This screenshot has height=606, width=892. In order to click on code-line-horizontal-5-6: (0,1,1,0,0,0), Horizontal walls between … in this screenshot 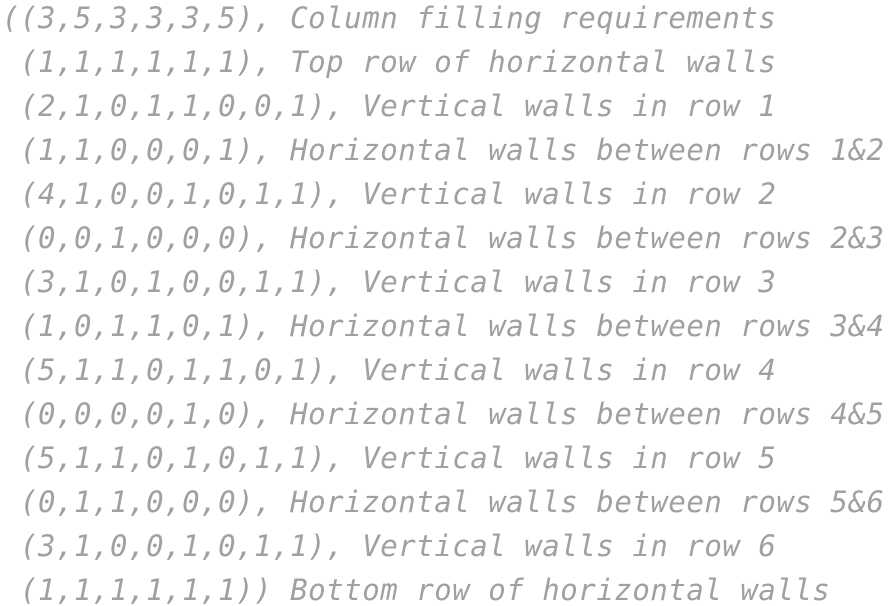, I will do `click(443, 502)`.